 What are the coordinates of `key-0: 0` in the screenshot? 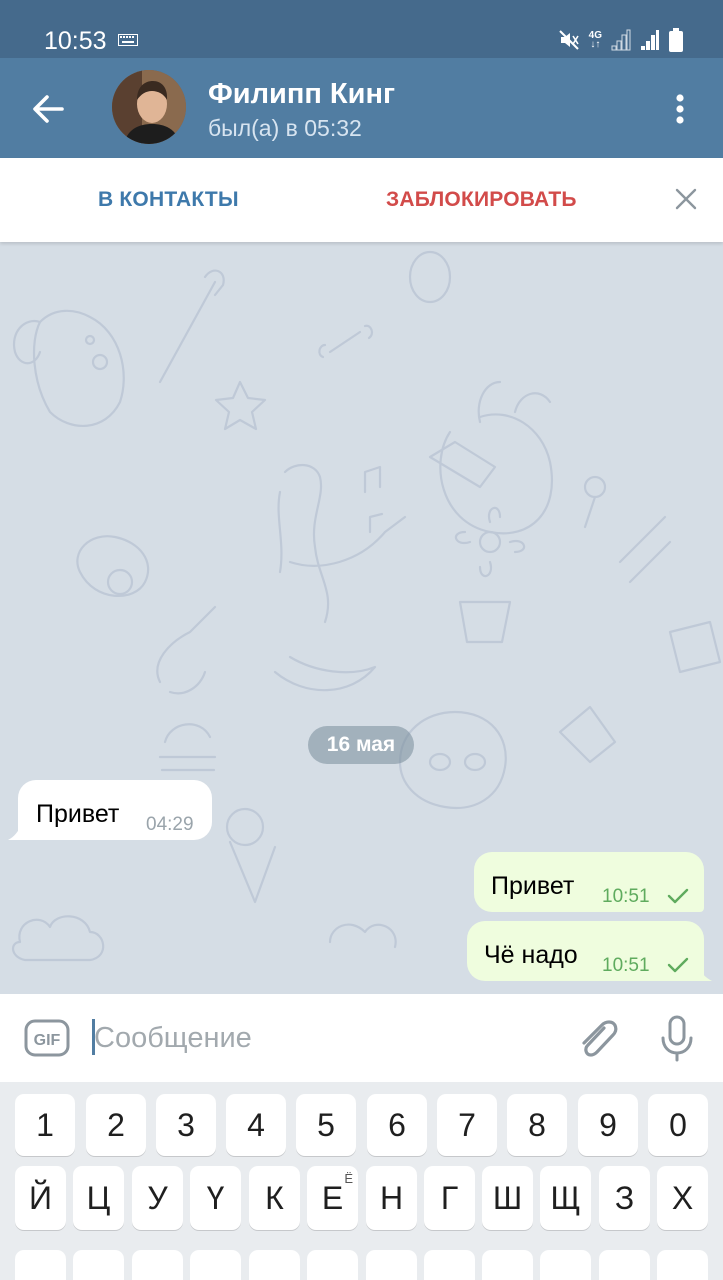 It's located at (678, 1125).